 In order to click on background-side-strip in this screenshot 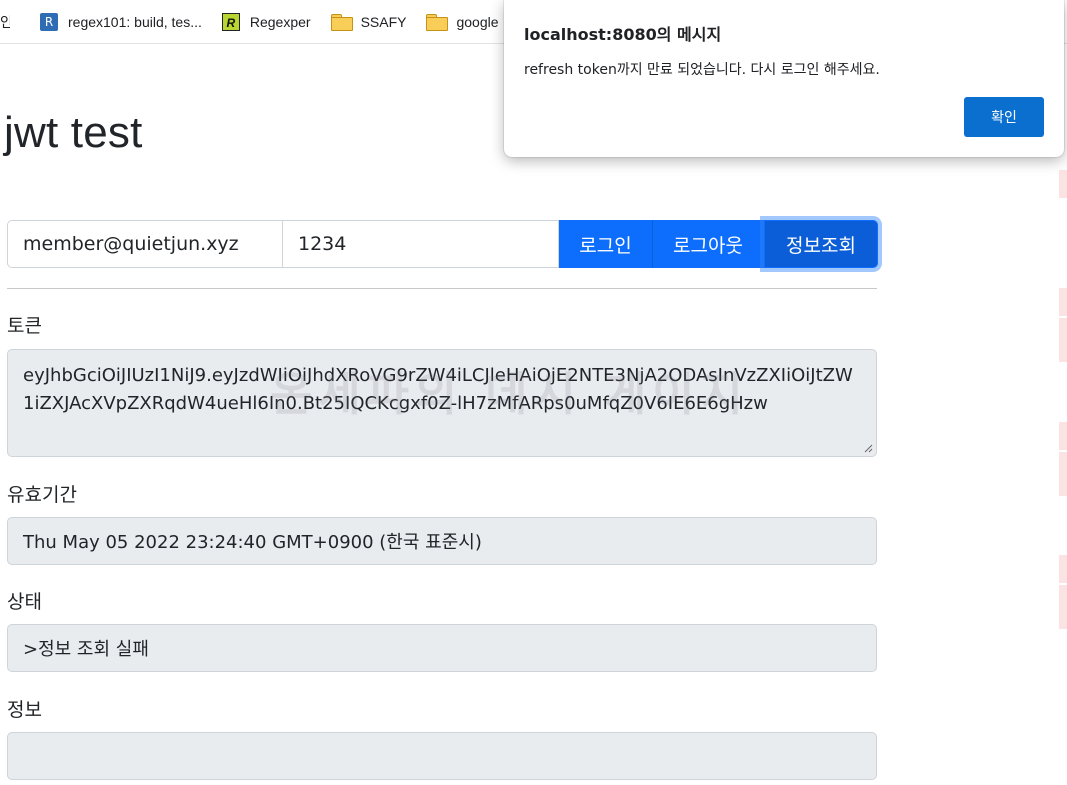, I will do `click(1063, 430)`.